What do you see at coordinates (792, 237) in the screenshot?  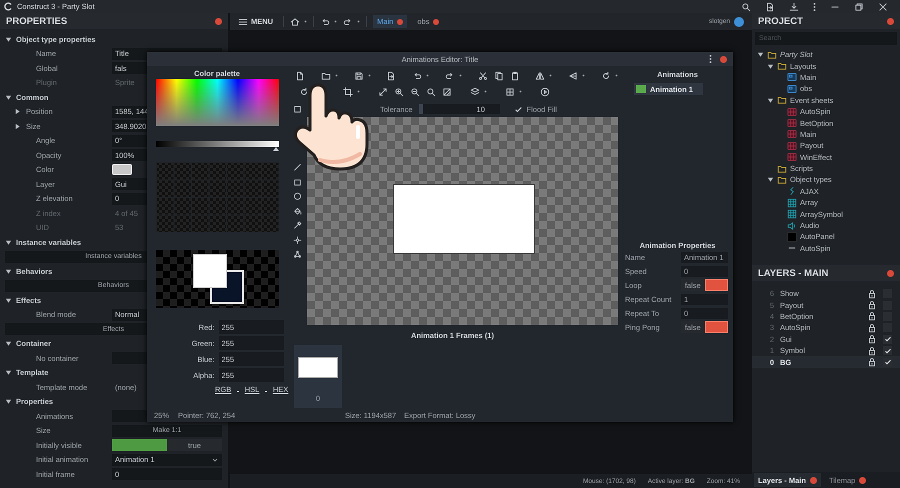 I see `sprite-icon` at bounding box center [792, 237].